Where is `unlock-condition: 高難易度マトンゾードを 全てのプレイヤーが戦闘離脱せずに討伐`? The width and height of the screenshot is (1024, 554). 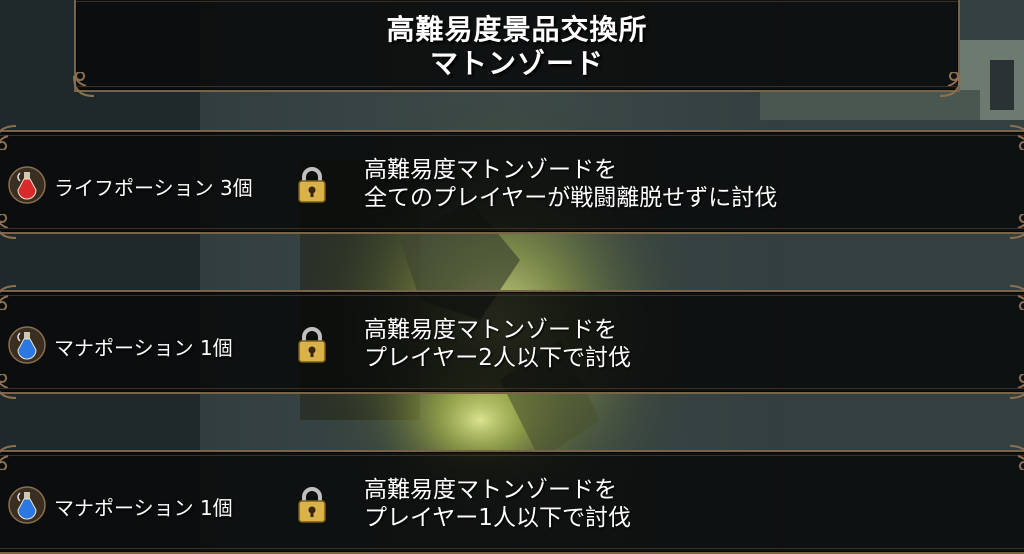
unlock-condition: 高難易度マトンゾードを 全てのプレイヤーが戦闘離脱せずに討伐 is located at coordinates (570, 184).